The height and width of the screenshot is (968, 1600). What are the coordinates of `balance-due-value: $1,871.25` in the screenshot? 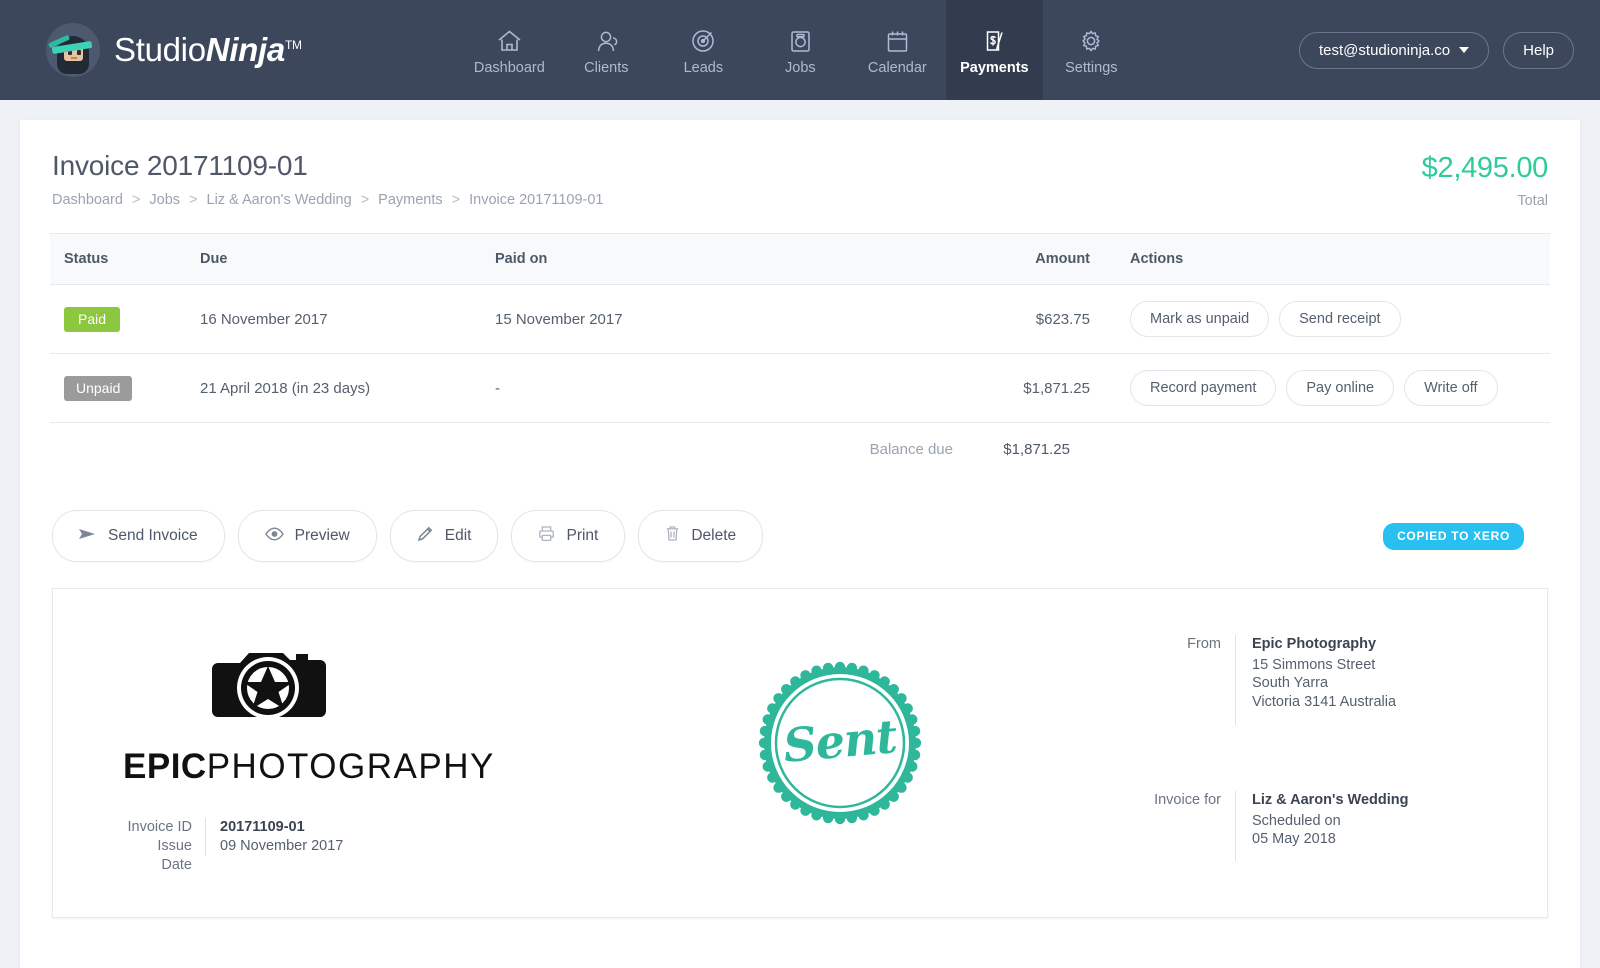 It's located at (1036, 449).